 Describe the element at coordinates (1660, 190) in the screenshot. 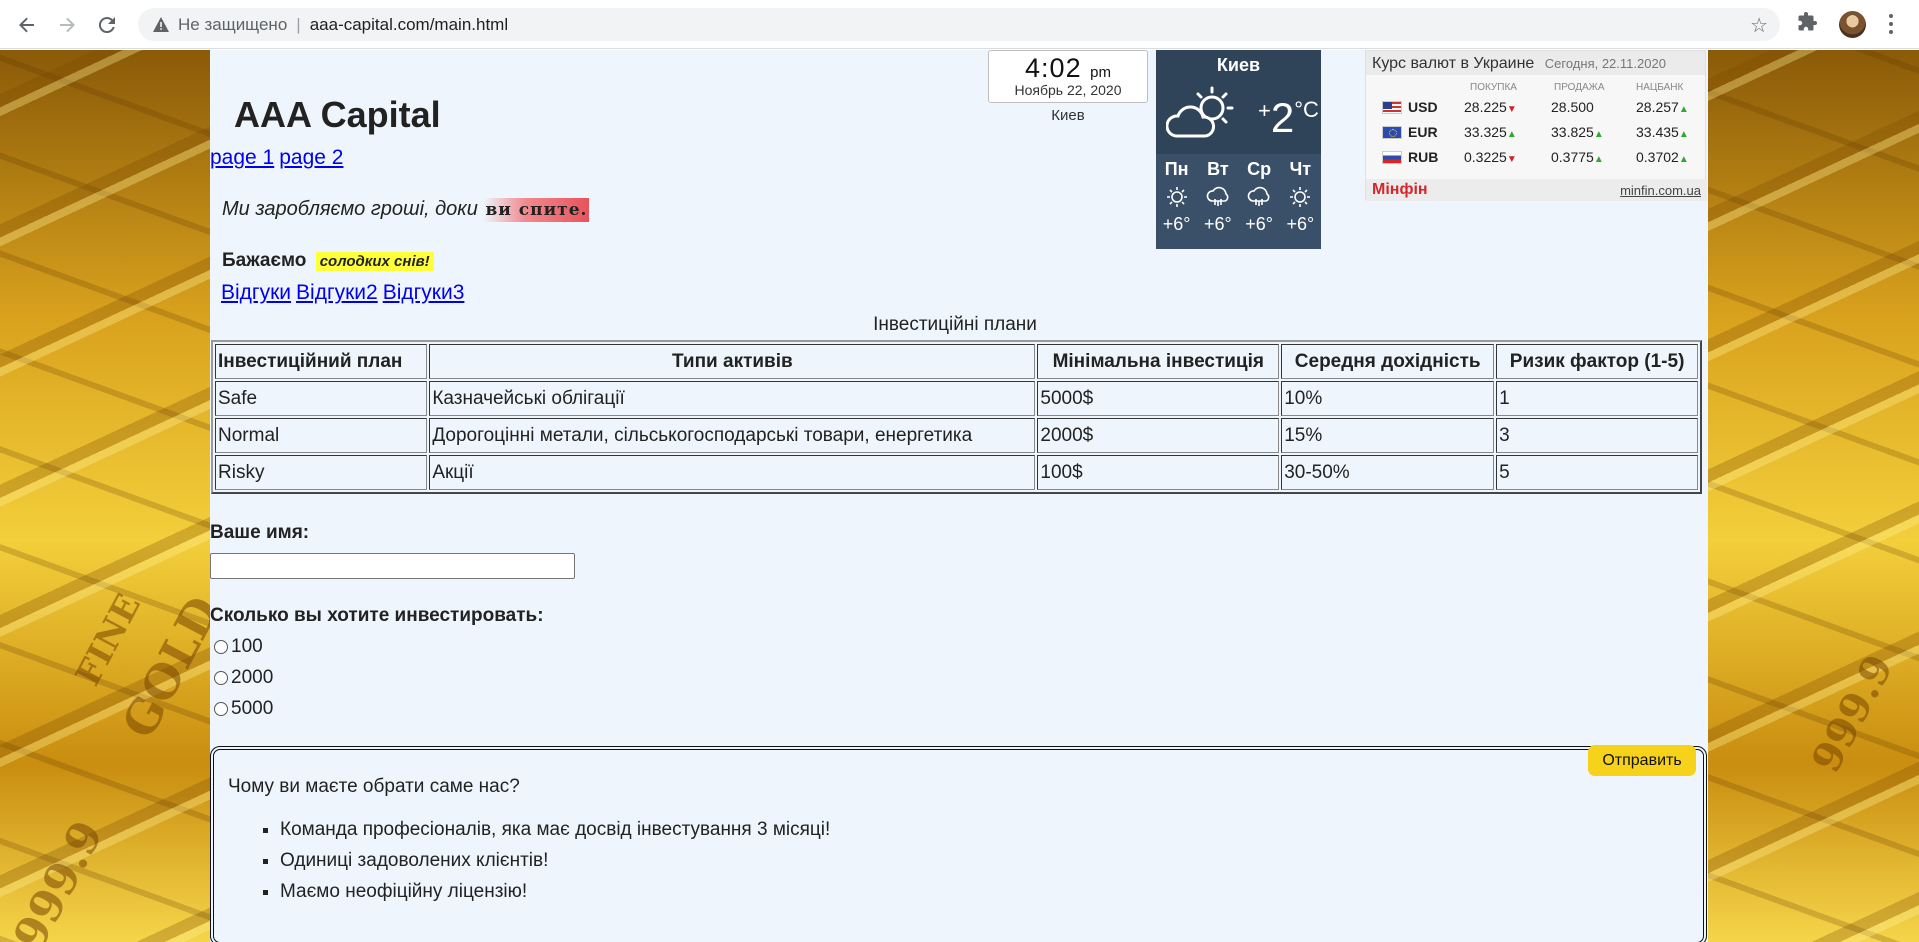

I see `minfin-link: minfin.com.ua` at that location.